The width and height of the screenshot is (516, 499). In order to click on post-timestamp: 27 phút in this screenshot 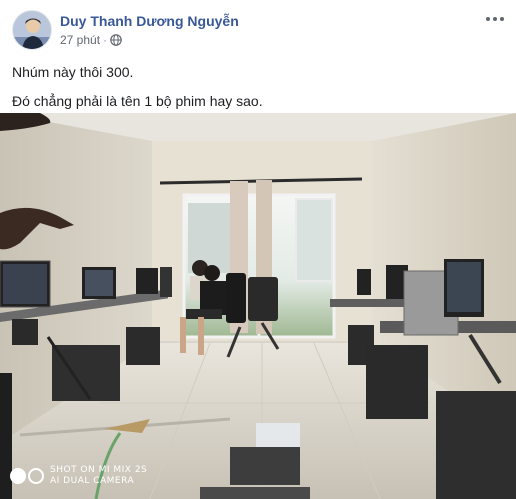, I will do `click(80, 40)`.